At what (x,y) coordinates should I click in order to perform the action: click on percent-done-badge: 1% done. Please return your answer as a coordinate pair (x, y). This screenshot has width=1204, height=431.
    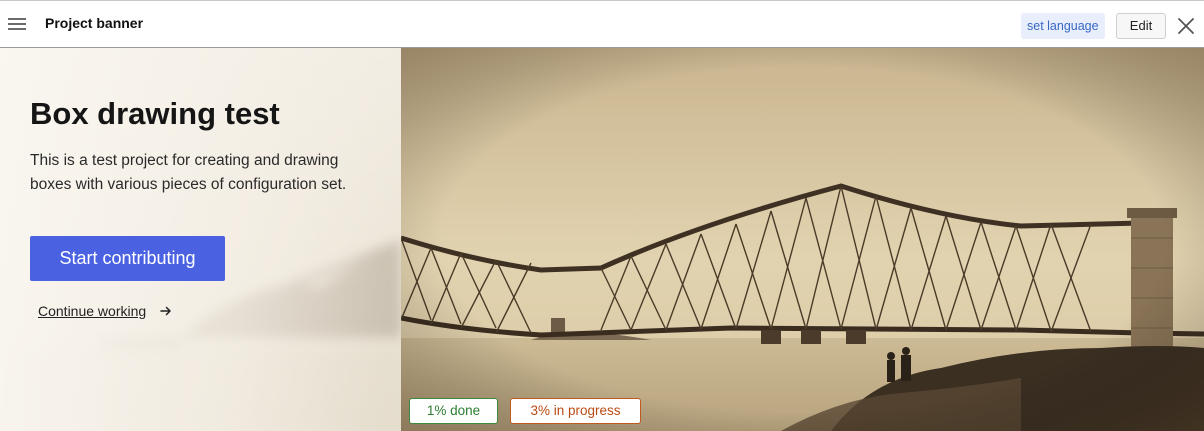
    Looking at the image, I should click on (453, 411).